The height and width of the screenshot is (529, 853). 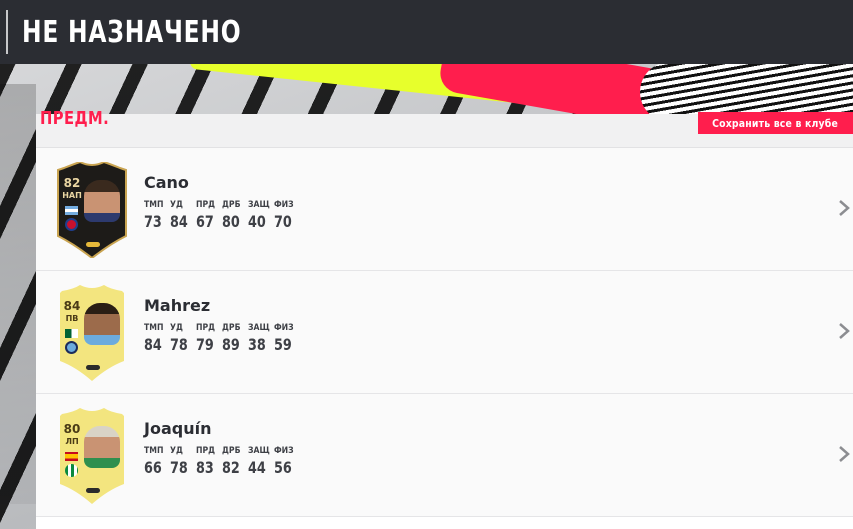 I want to click on page-header: НЕ НАЗНАЧЕНО, so click(x=426, y=32).